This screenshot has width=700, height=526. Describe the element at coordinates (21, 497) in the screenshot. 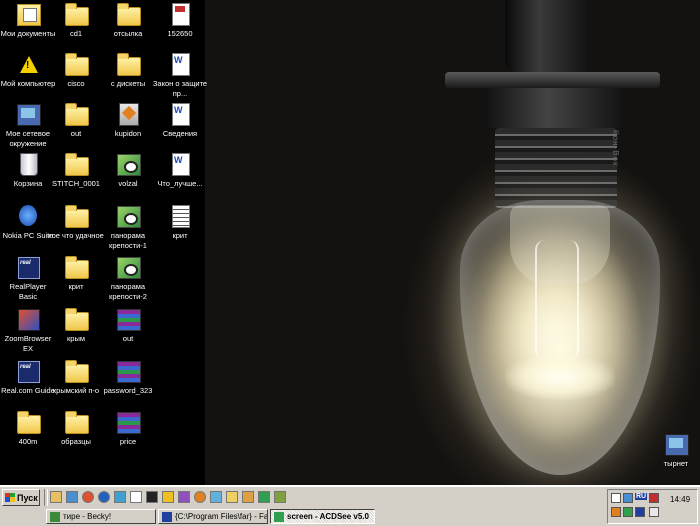

I see `start-button: Пуск` at that location.